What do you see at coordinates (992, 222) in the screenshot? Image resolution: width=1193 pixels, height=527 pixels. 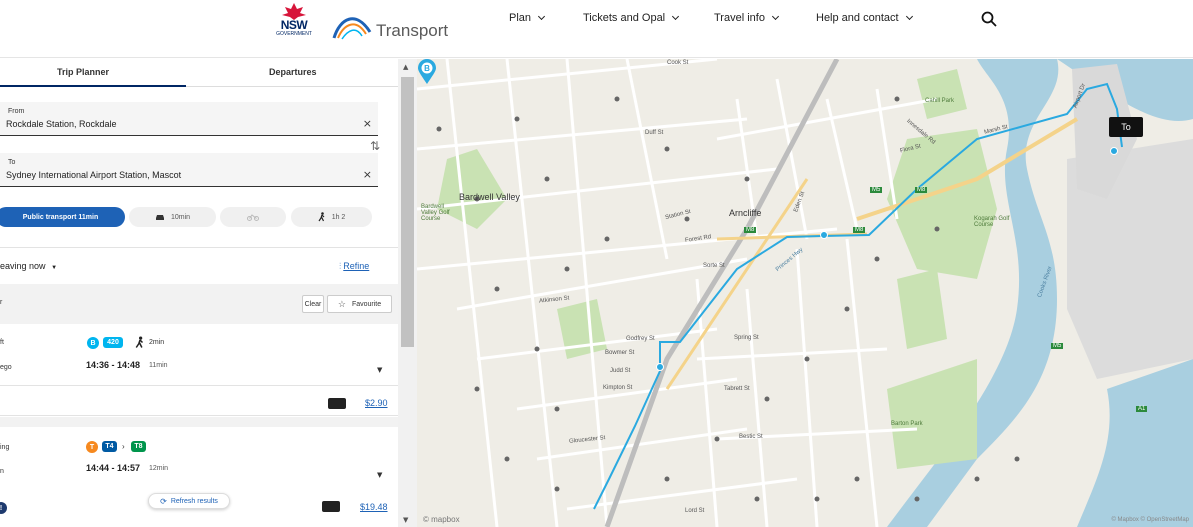 I see `map-label-kogarah-golf: Kogarah Golf Course` at bounding box center [992, 222].